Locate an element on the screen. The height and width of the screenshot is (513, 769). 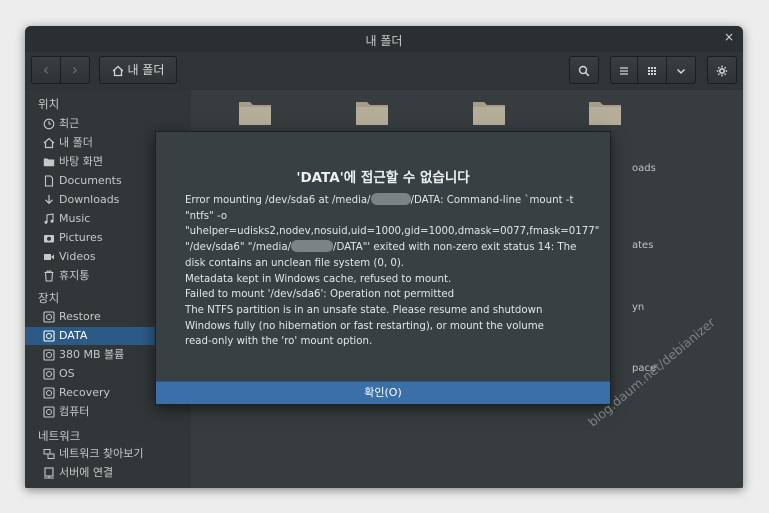
back-button: ‹ is located at coordinates (46, 70).